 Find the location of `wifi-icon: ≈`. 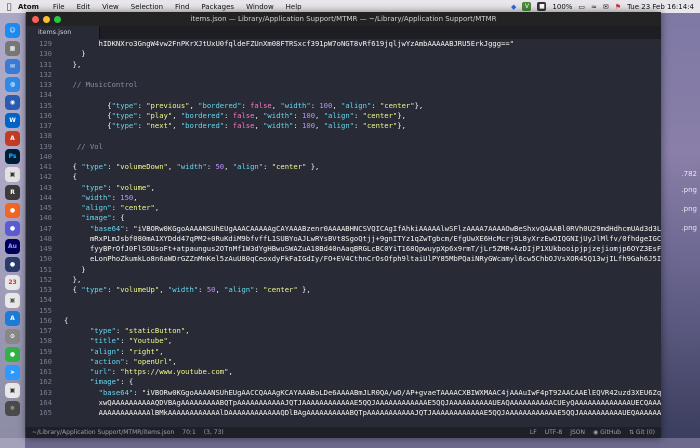

wifi-icon: ≈ is located at coordinates (594, 7).